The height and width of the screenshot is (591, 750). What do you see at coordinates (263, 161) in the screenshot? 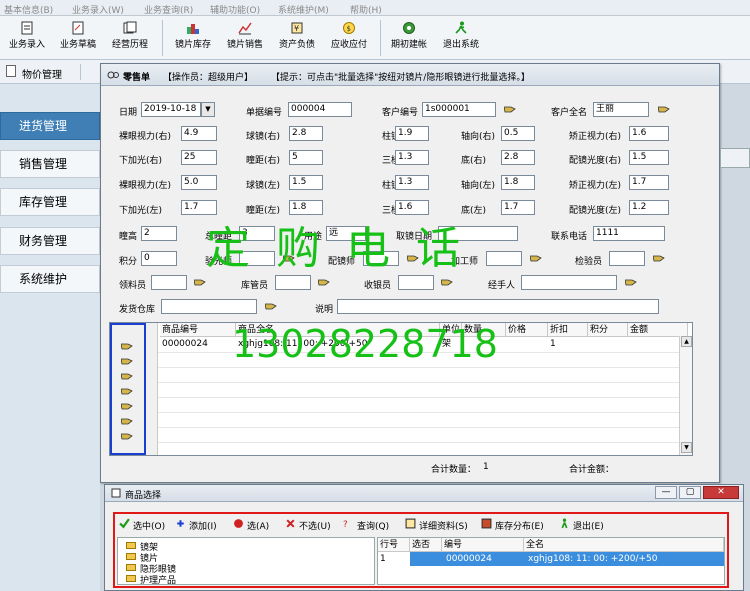
I see `vision-label: 瞳距(右)` at bounding box center [263, 161].